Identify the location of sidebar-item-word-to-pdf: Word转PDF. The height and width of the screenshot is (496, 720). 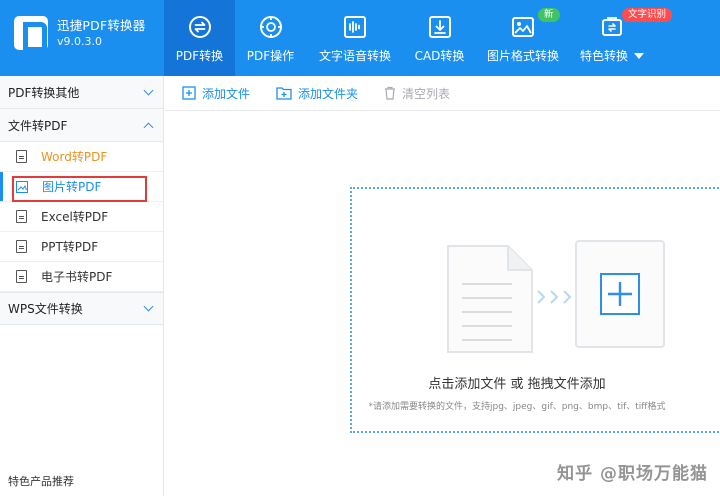
(81, 157).